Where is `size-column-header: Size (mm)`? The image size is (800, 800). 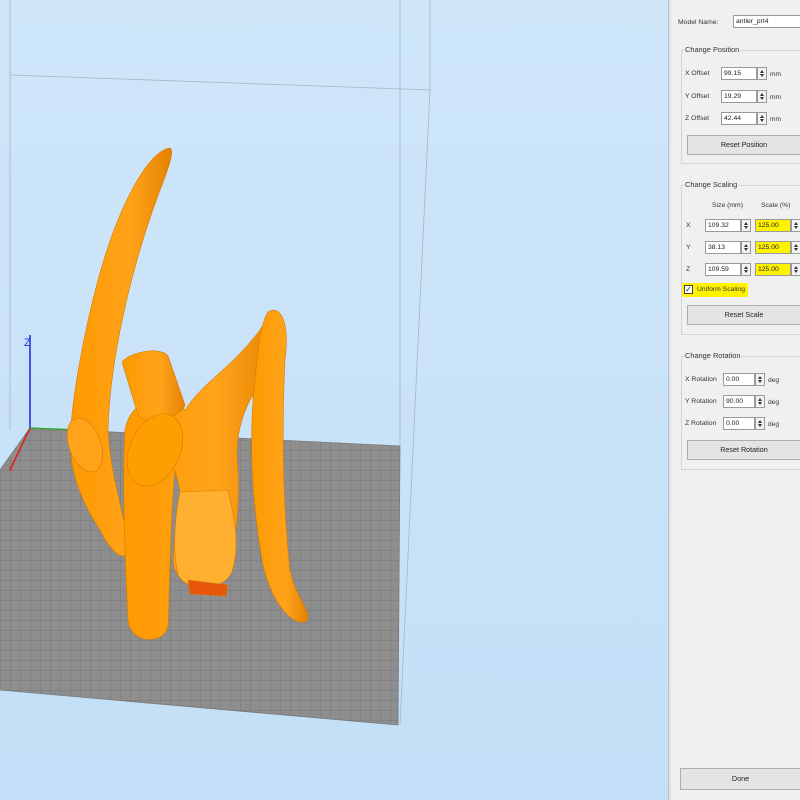
size-column-header: Size (mm) is located at coordinates (727, 205).